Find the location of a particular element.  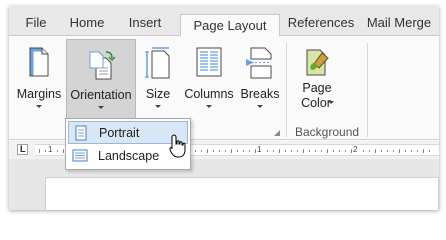

orientation-label: Orientation is located at coordinates (101, 95).